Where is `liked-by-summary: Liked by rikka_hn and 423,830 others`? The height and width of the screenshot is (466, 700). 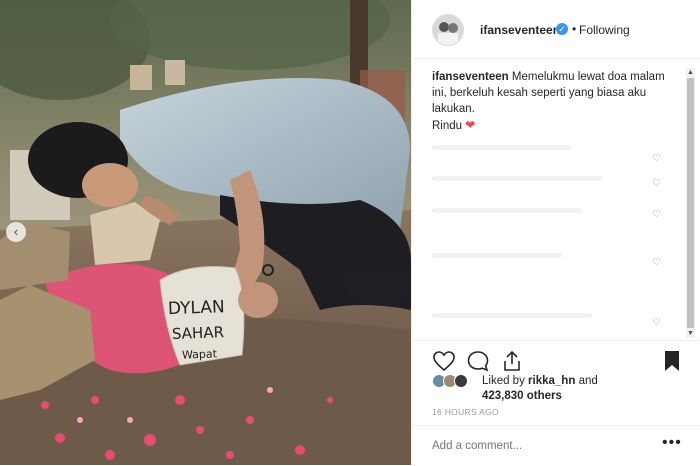
liked-by-summary: Liked by rikka_hn and 423,830 others is located at coordinates (557, 387).